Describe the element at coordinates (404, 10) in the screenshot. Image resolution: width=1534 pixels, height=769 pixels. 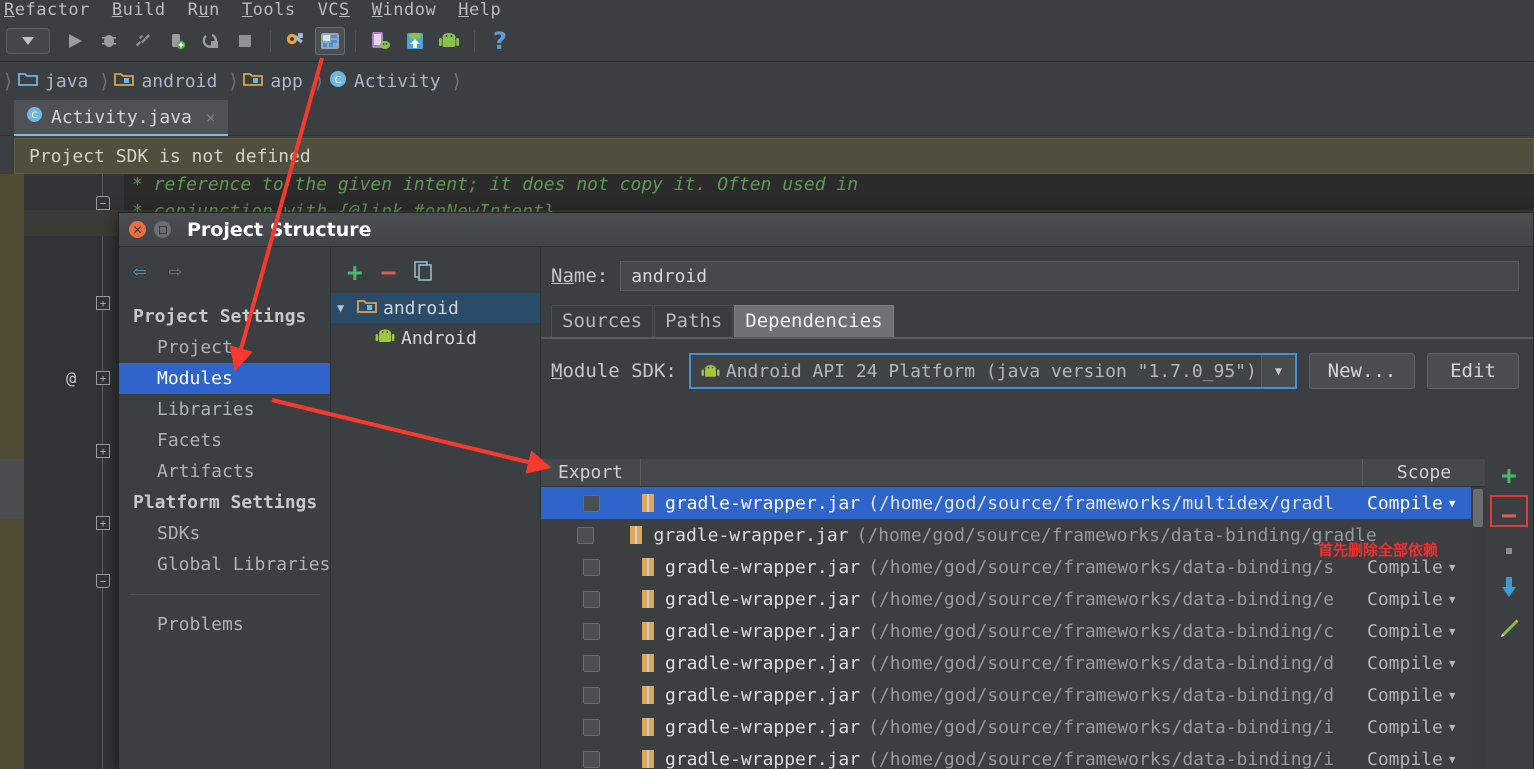
I see `menu-item-window: Window` at that location.